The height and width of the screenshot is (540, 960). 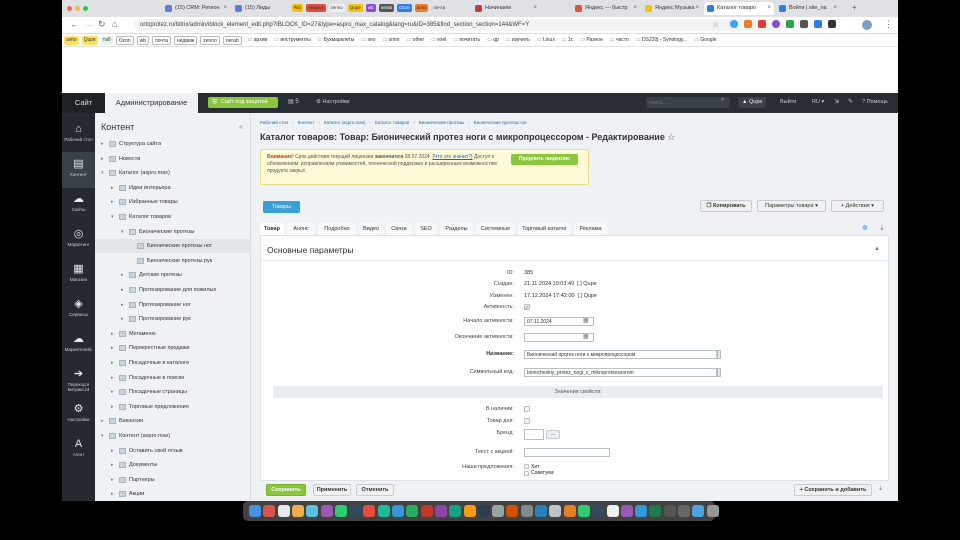 I want to click on bookmark-folder: часто, so click(x=619, y=40).